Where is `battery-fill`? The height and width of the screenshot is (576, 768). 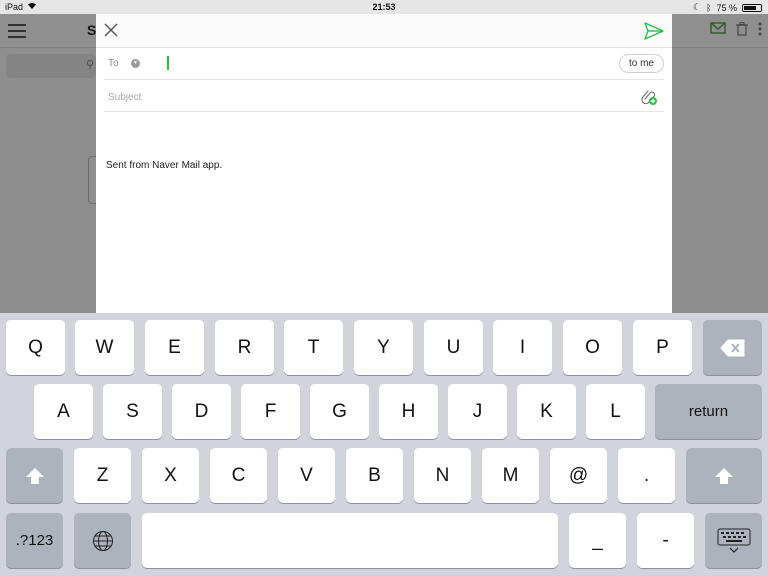 battery-fill is located at coordinates (750, 7).